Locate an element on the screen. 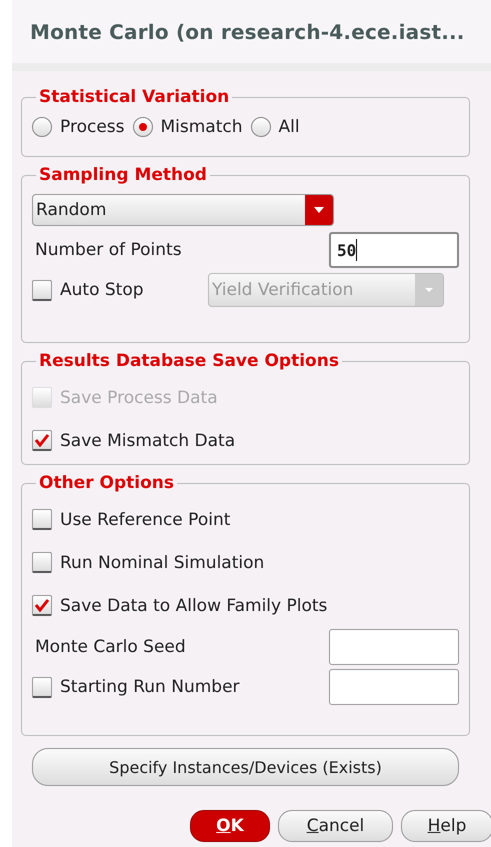  group-title: Sampling Method is located at coordinates (123, 175).